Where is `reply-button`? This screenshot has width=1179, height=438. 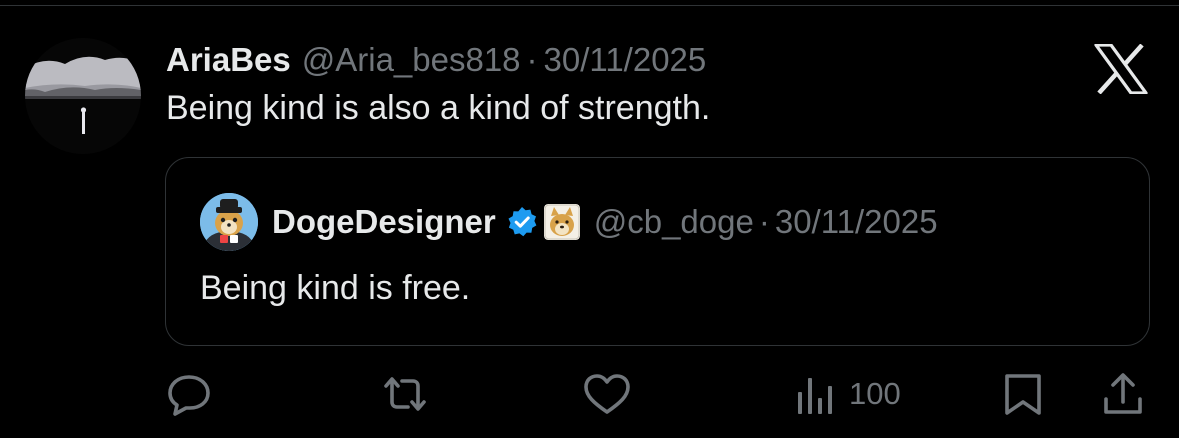 reply-button is located at coordinates (189, 394).